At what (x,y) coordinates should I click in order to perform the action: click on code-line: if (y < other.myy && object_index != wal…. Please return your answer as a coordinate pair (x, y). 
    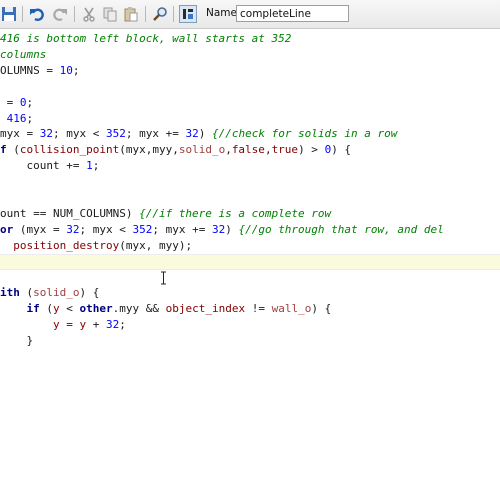
    Looking at the image, I should click on (250, 309).